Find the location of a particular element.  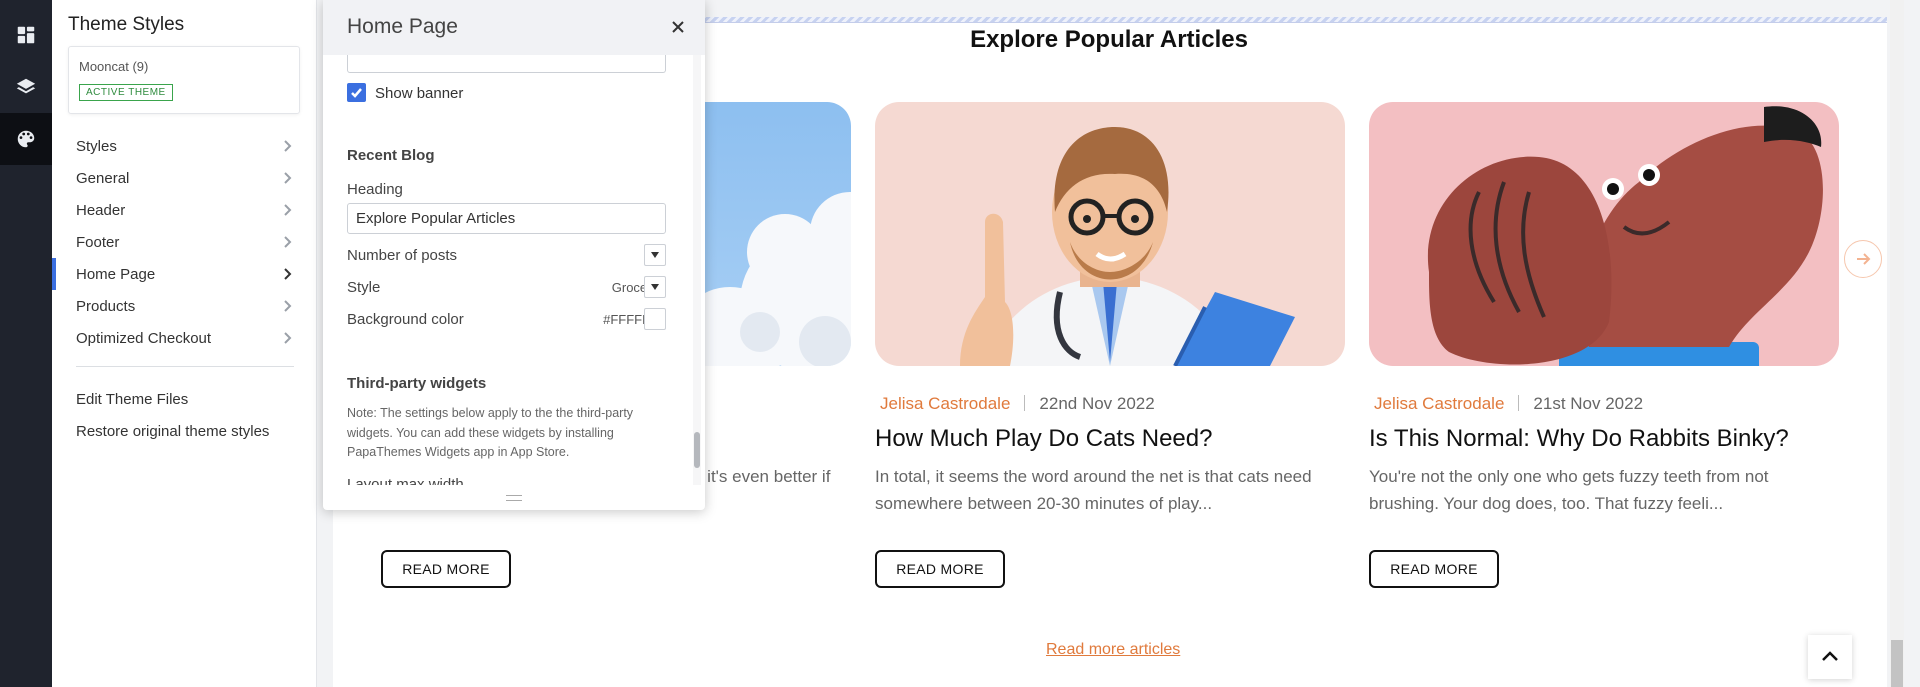

recent-blog-heading: Recent Blog is located at coordinates (391, 155).